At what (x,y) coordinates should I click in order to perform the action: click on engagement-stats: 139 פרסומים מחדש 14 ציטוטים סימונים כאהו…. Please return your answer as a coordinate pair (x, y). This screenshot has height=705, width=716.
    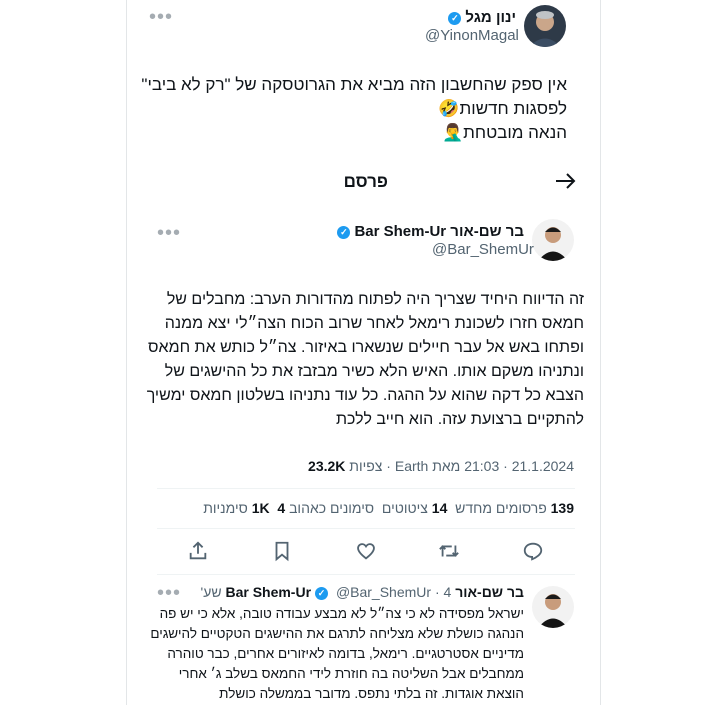
    Looking at the image, I should click on (388, 508).